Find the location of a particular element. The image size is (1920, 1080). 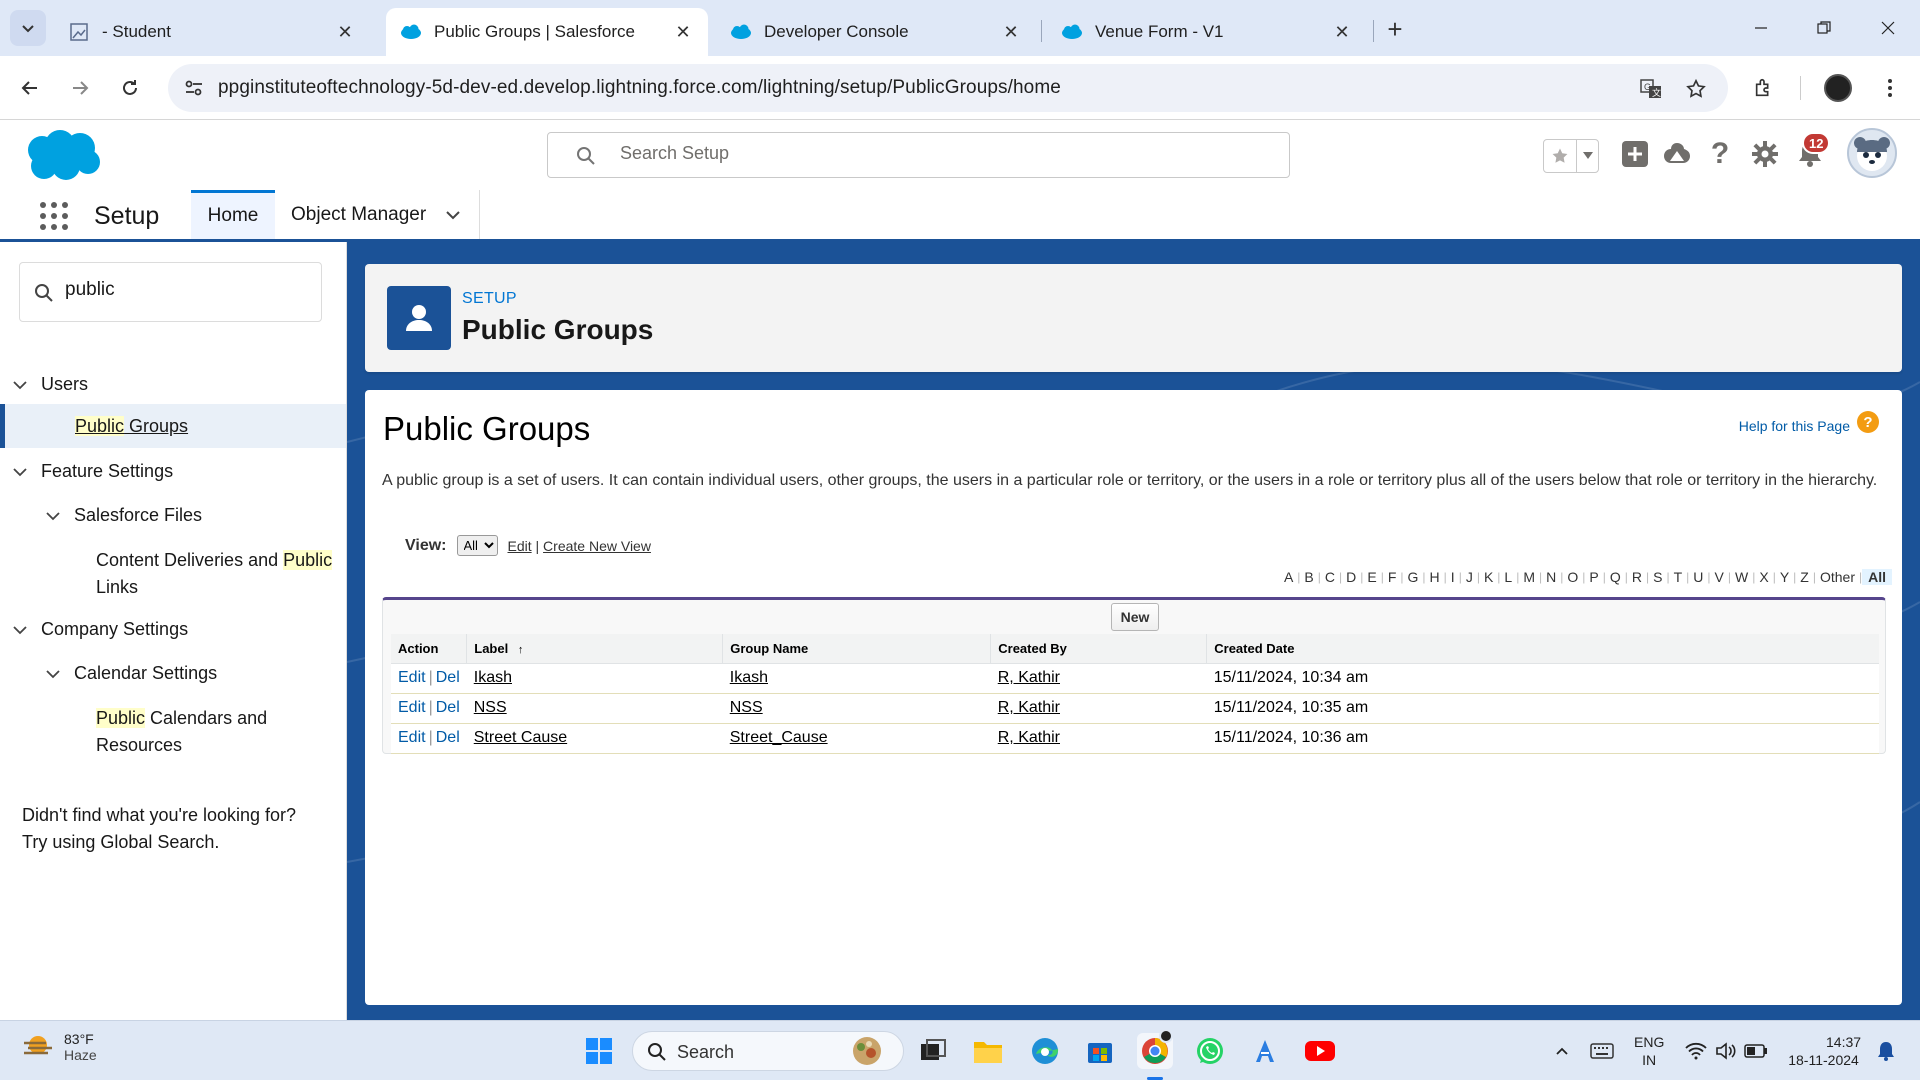

clock: 14:37 18-11-2024 is located at coordinates (1823, 1051).